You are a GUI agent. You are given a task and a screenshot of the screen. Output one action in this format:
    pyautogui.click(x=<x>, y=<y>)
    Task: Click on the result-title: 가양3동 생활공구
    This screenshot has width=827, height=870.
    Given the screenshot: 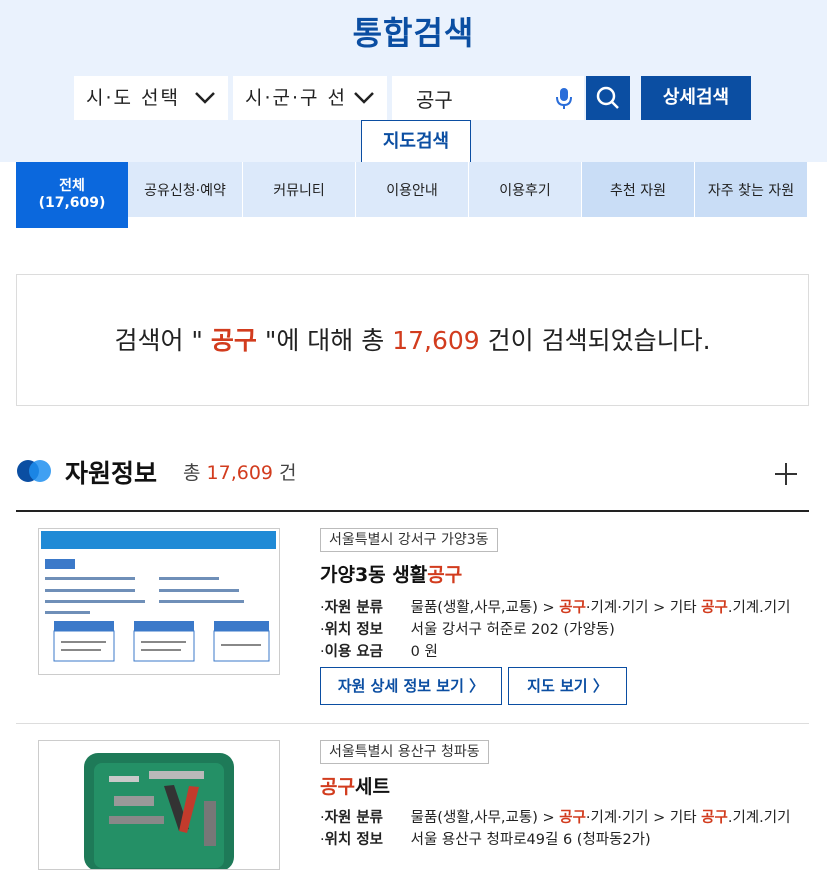 What is the action you would take?
    pyautogui.click(x=391, y=573)
    